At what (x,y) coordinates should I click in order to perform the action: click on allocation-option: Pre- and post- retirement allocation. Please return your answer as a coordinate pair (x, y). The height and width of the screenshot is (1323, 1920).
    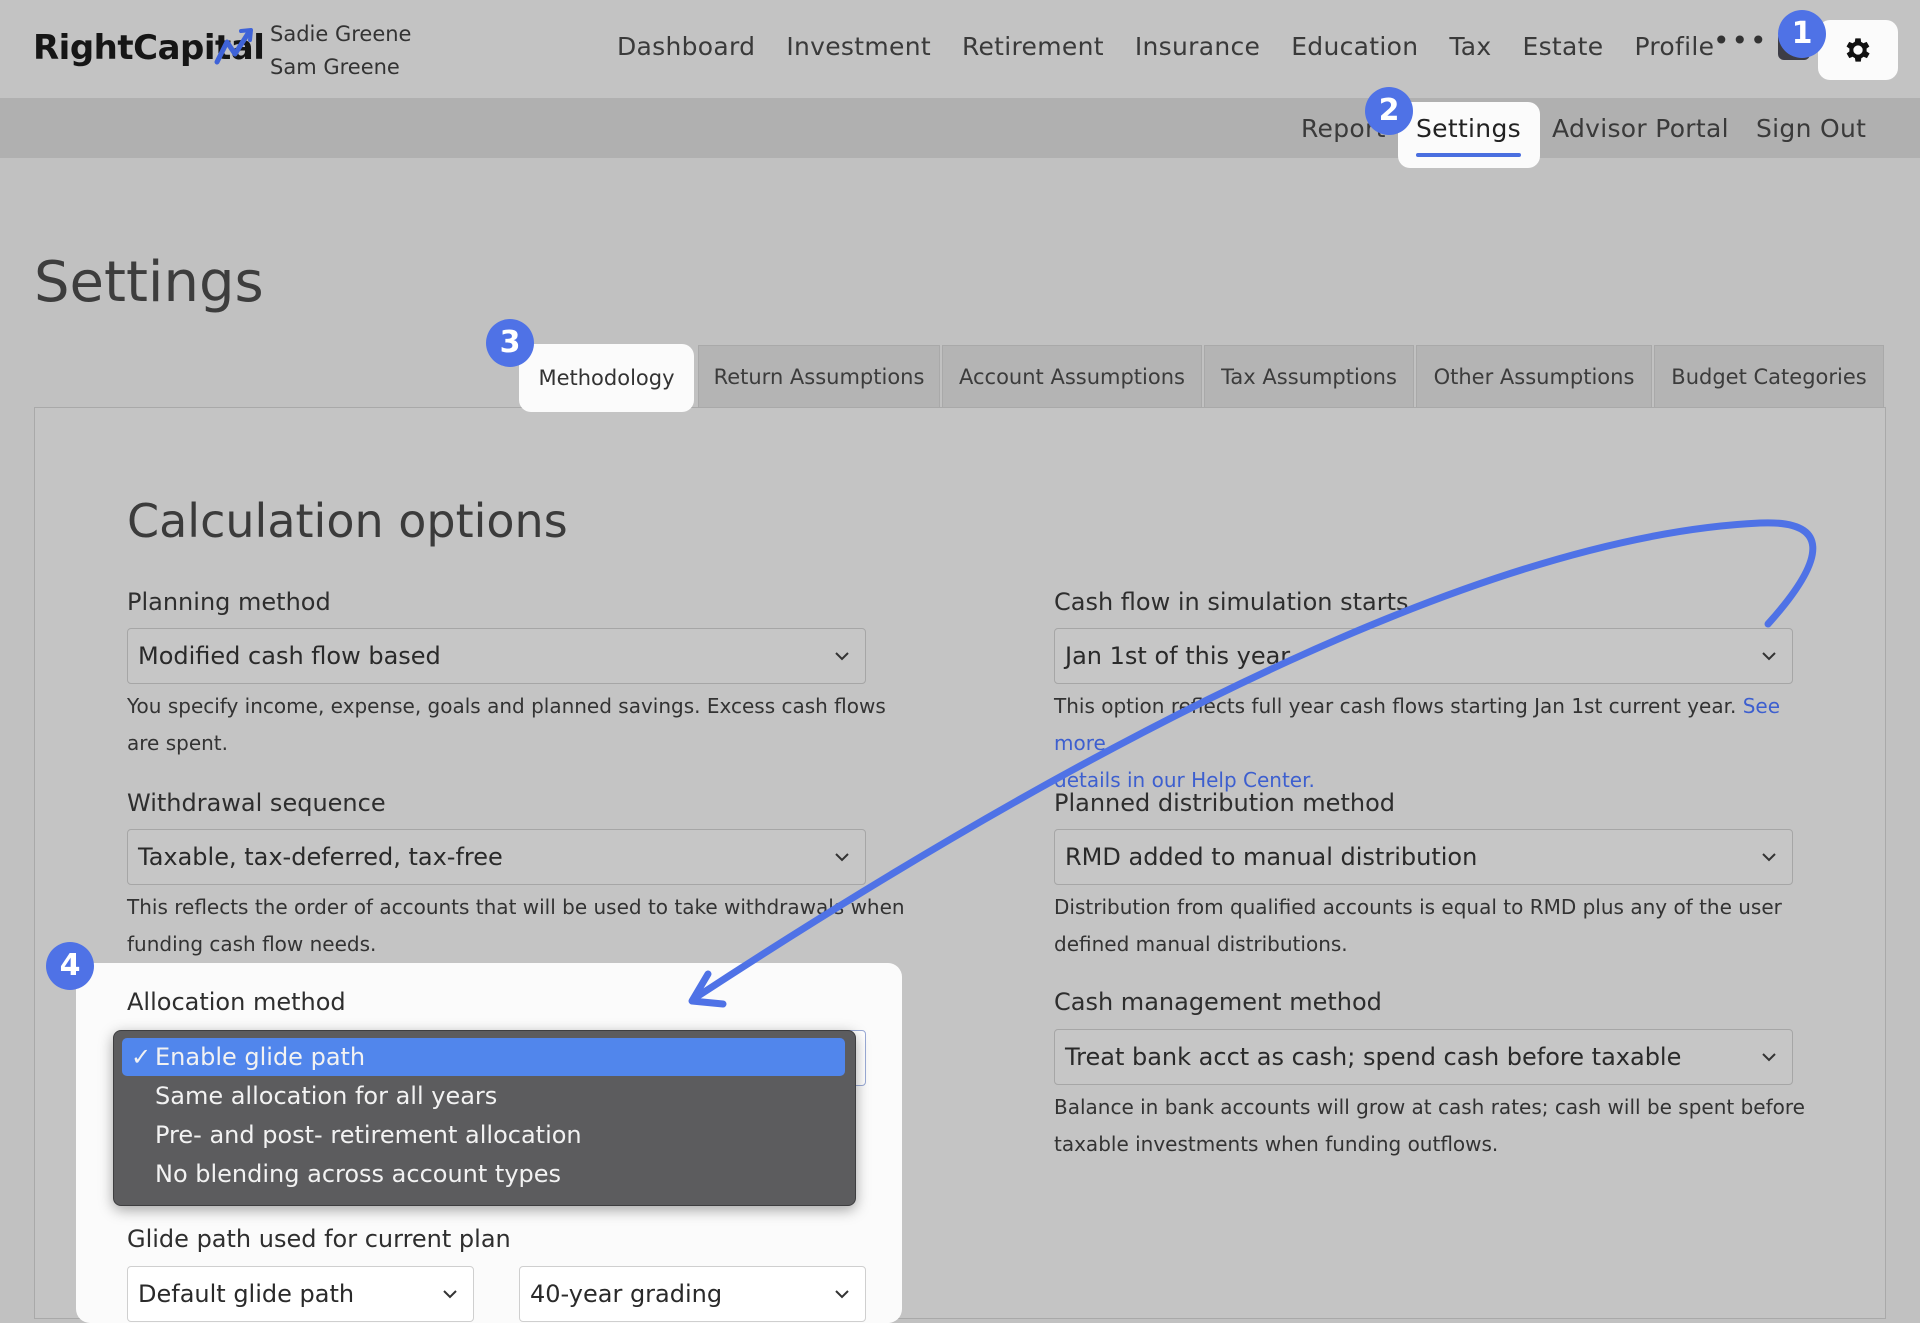
    Looking at the image, I should click on (483, 1135).